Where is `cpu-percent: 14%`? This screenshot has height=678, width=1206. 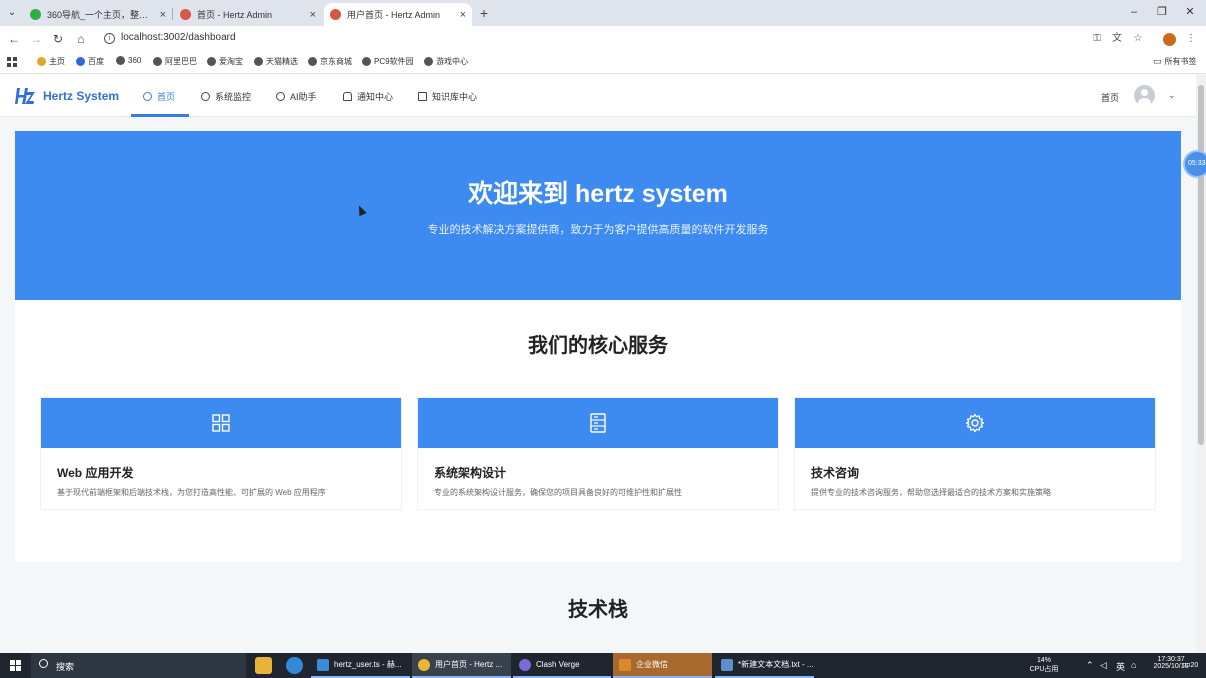
cpu-percent: 14% is located at coordinates (1043, 660).